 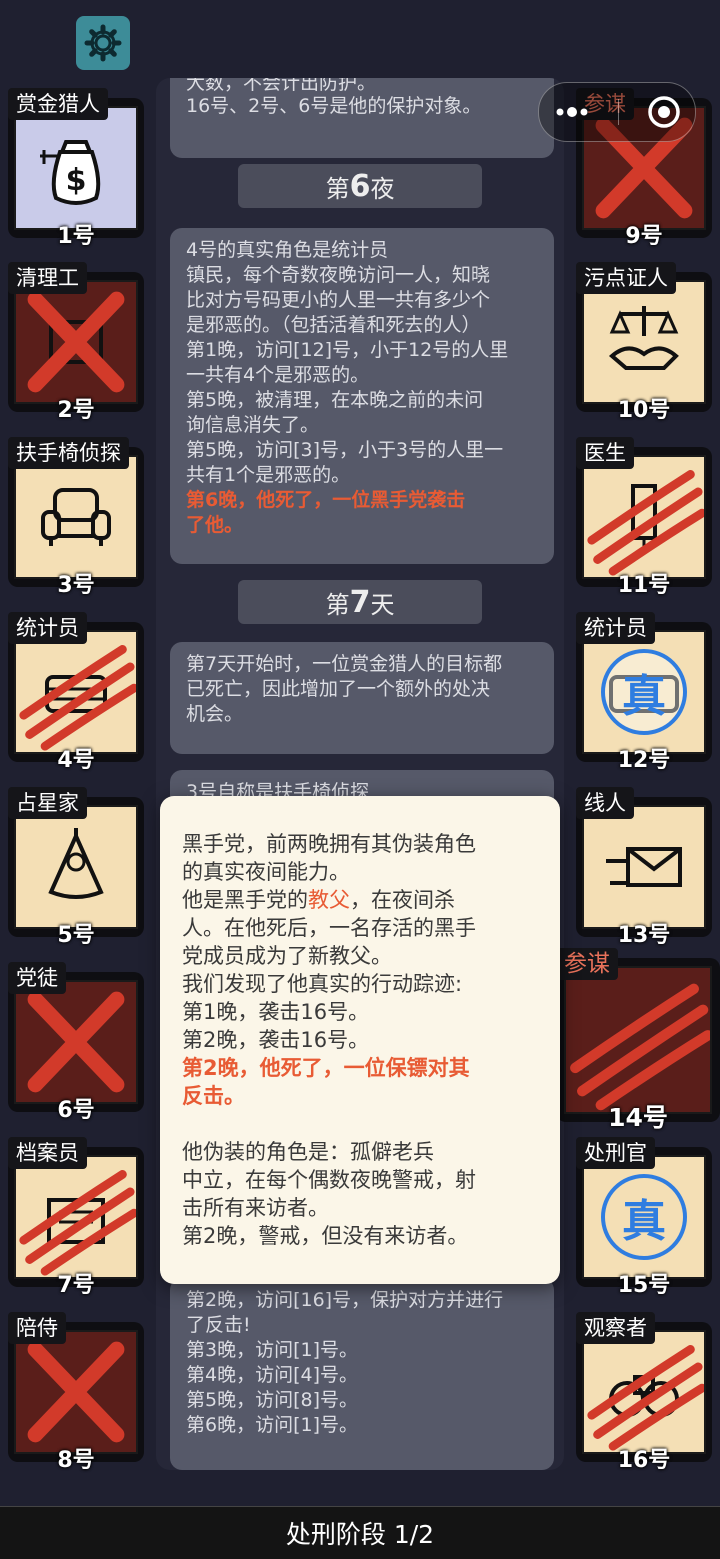 I want to click on log-line: 第3晚，访问[1]号。, so click(x=272, y=1350).